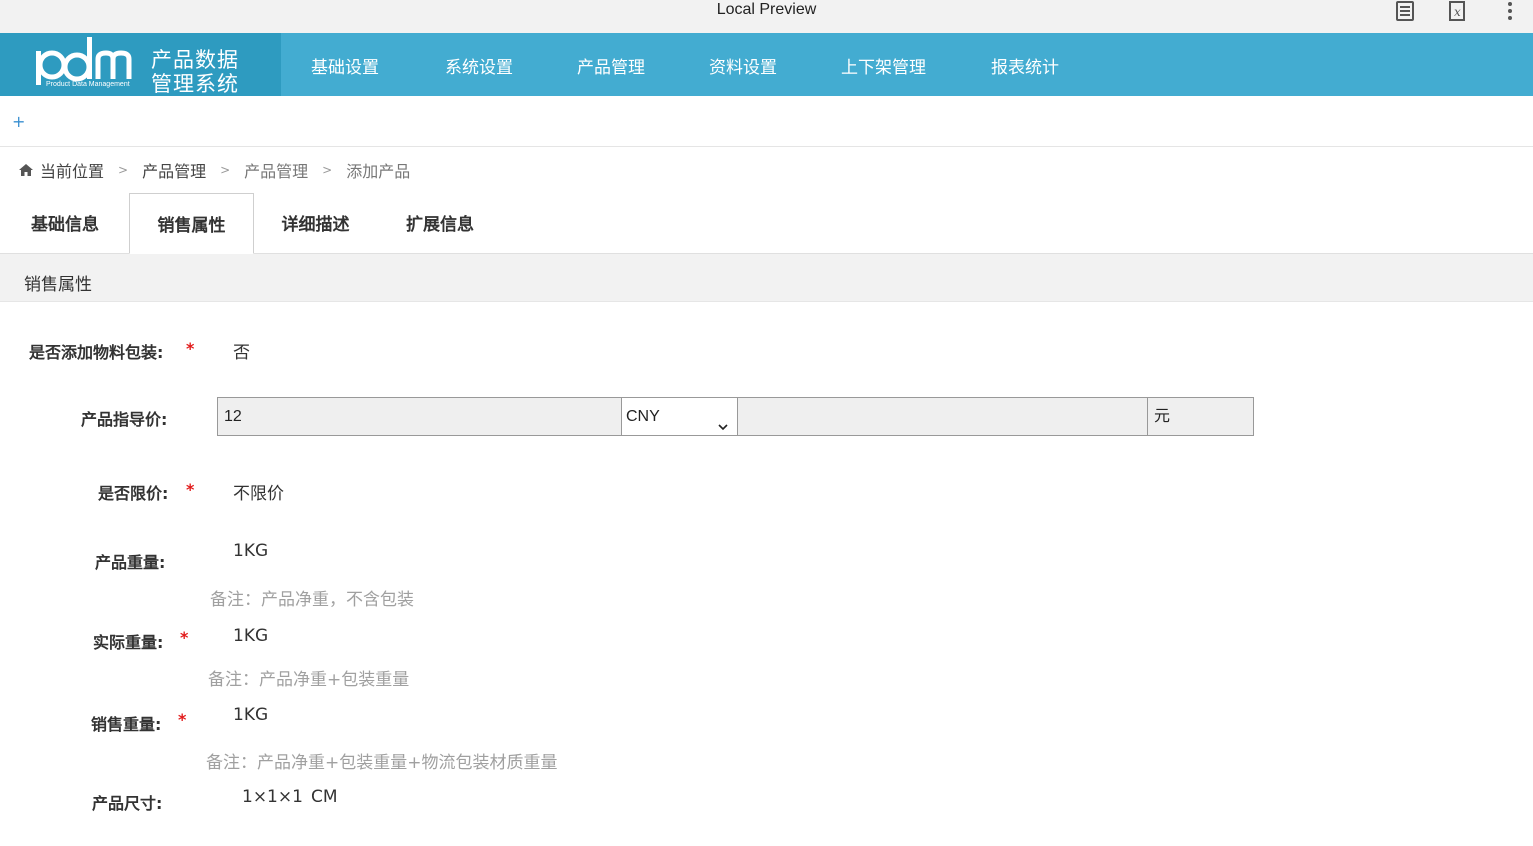  Describe the element at coordinates (65, 223) in the screenshot. I see `tab-basic-info: 基础信息` at that location.